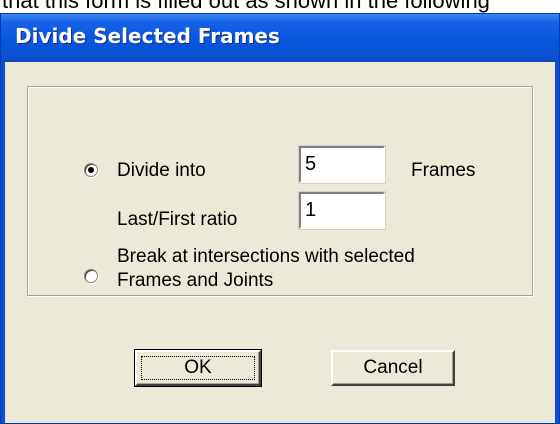  What do you see at coordinates (342, 164) in the screenshot?
I see `divide-count-field` at bounding box center [342, 164].